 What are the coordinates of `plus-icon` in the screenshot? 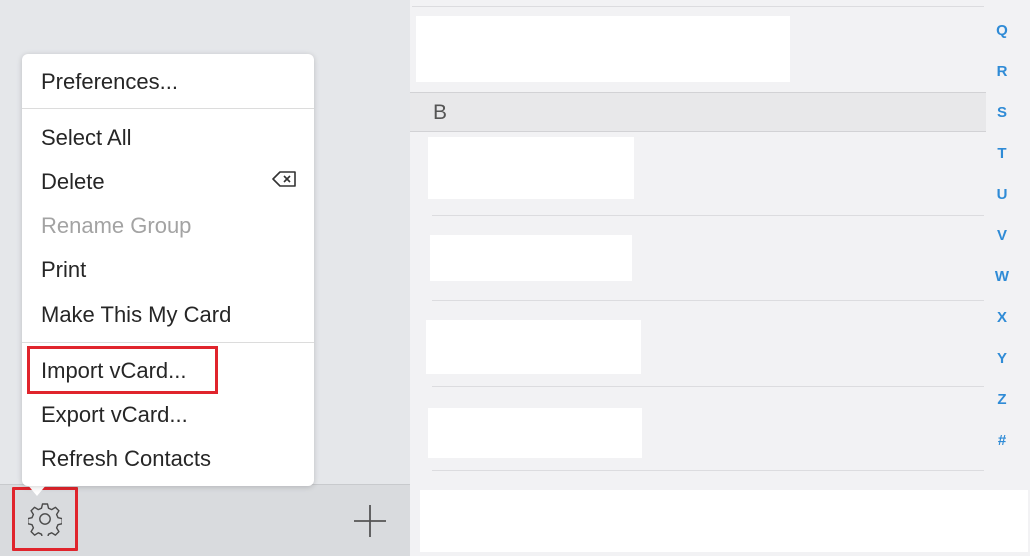 It's located at (370, 521).